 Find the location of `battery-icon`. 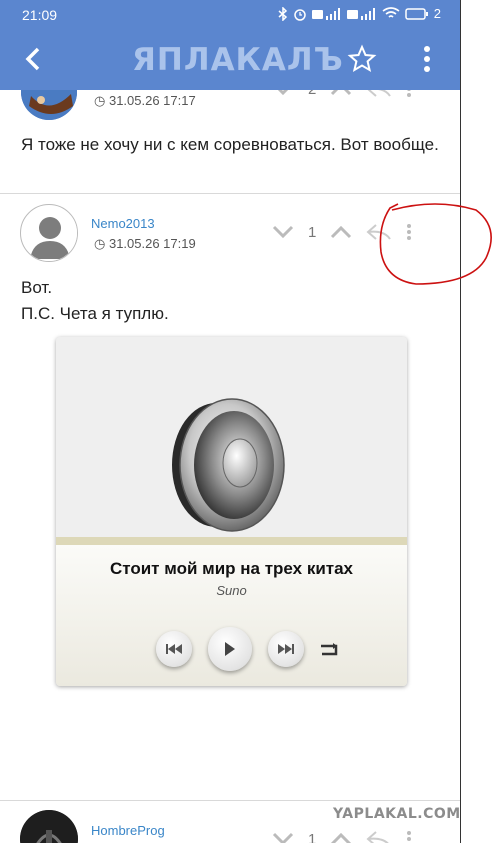

battery-icon is located at coordinates (416, 13).